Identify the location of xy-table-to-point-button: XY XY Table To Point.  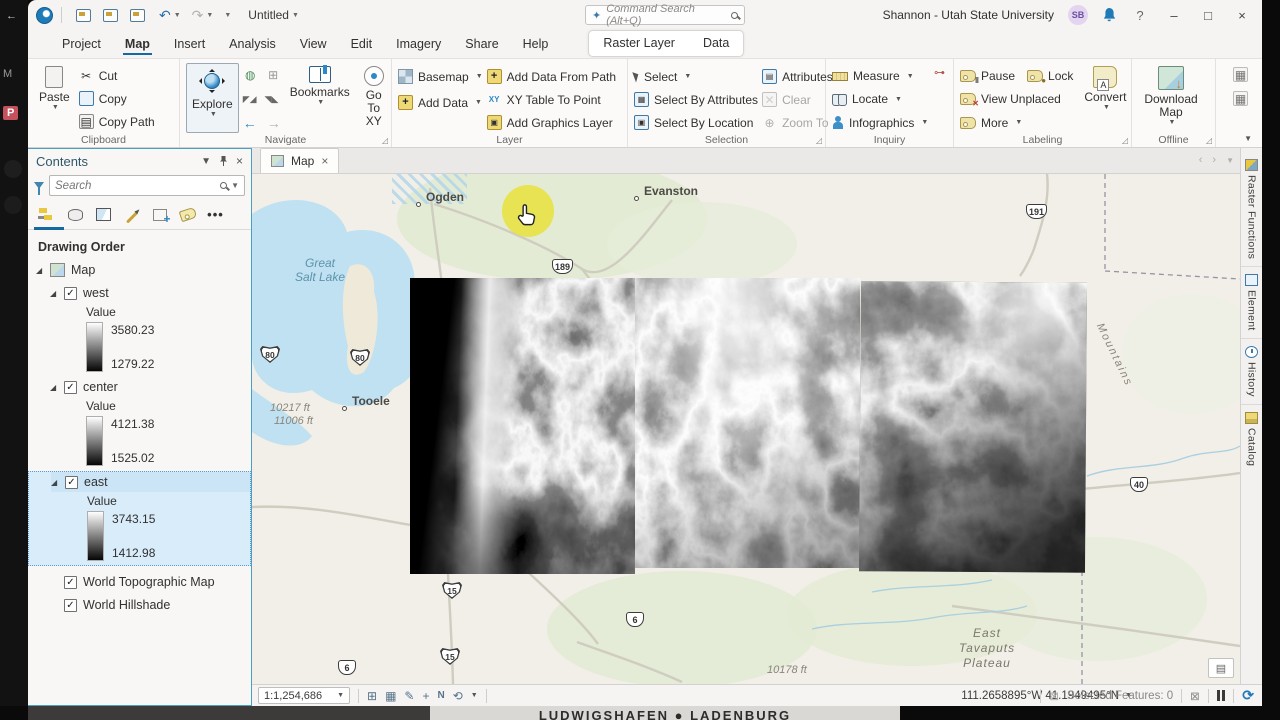
(551, 99).